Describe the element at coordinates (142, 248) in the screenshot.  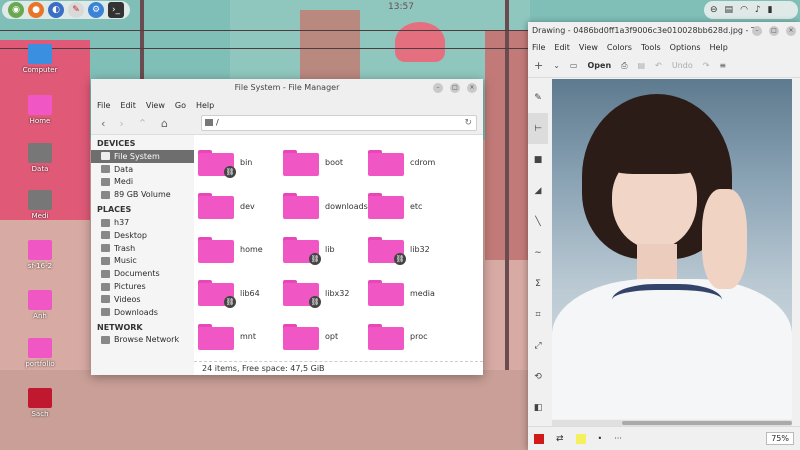
I see `sidebar-item-trash: Trash` at that location.